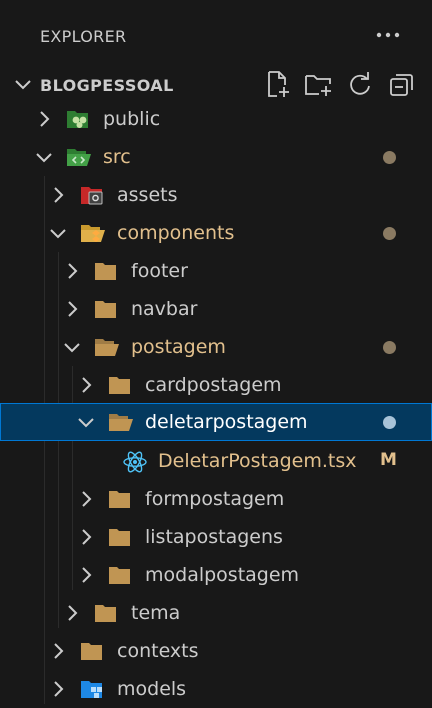  I want to click on git-status-badge: M, so click(388, 460).